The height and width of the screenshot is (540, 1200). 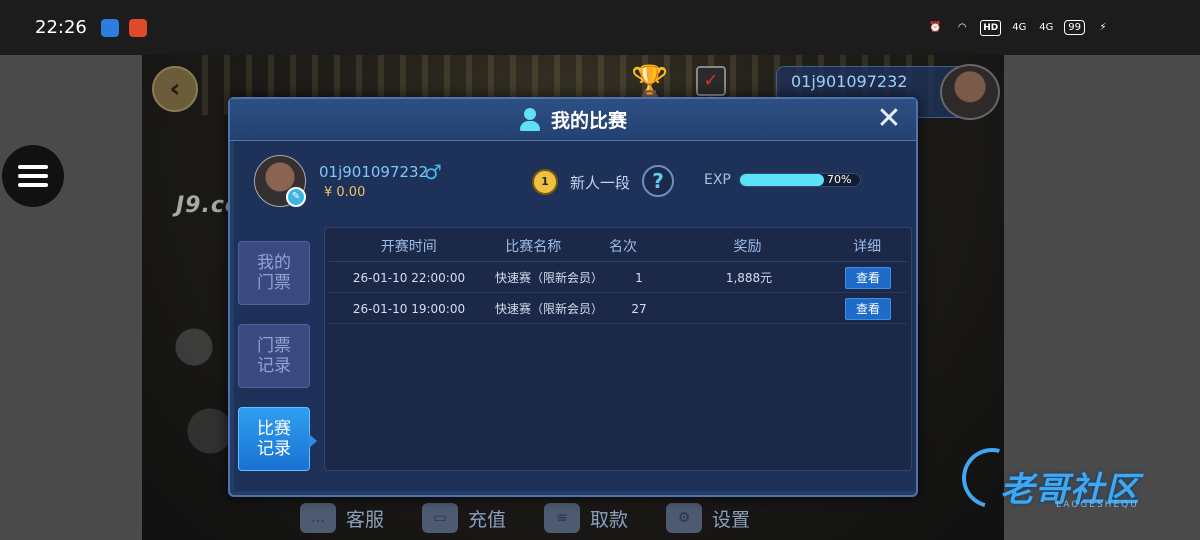 I want to click on signal-4g-icon-1: 4G, so click(x=1019, y=27).